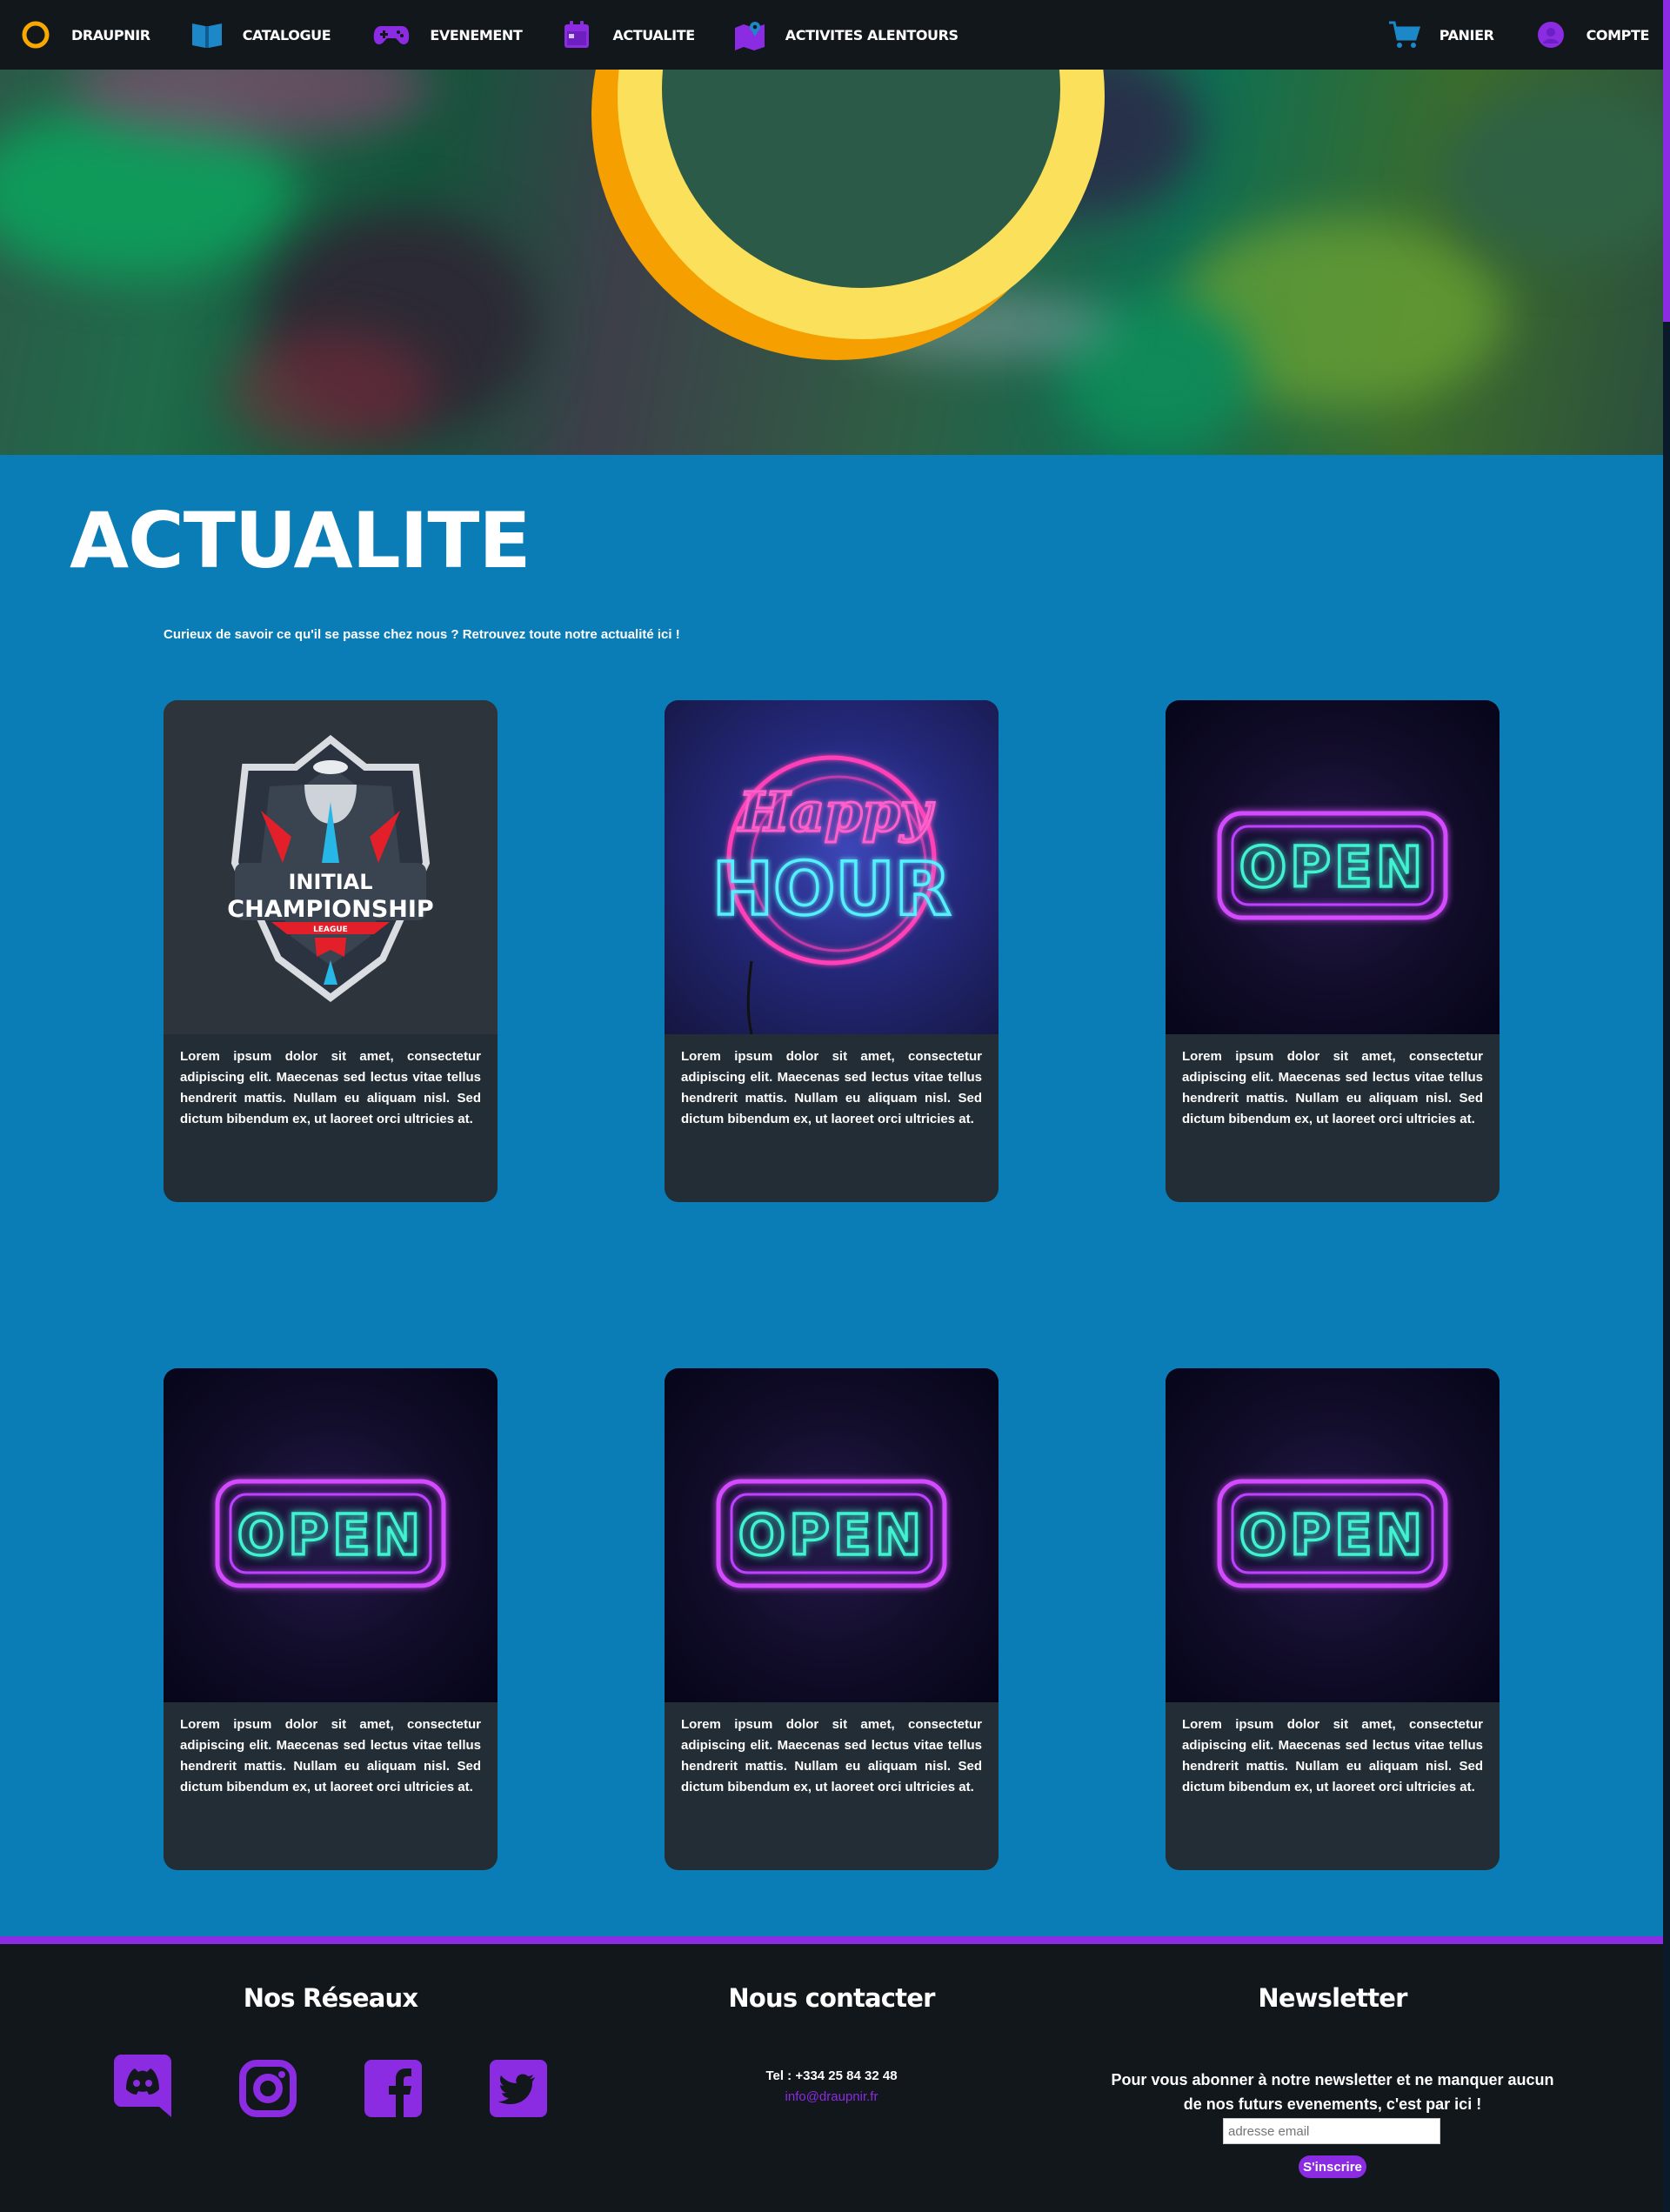 This screenshot has width=1670, height=2212. What do you see at coordinates (848, 215) in the screenshot?
I see `ring-logo-graphic` at bounding box center [848, 215].